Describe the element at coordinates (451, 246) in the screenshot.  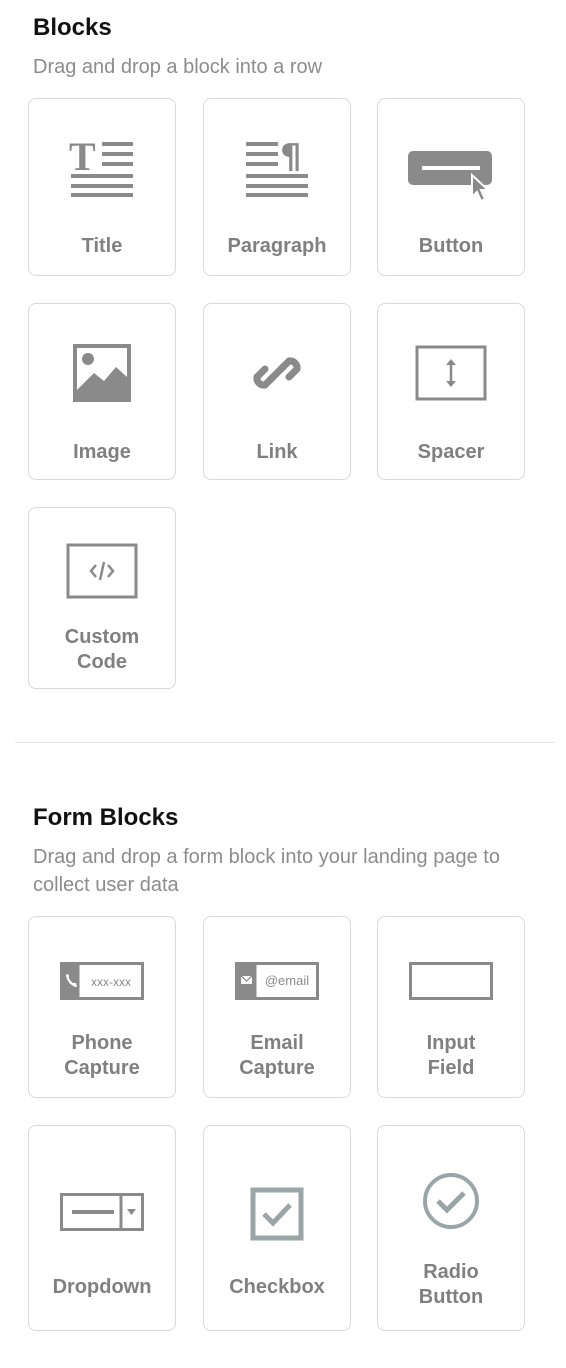
I see `block-label: Button` at that location.